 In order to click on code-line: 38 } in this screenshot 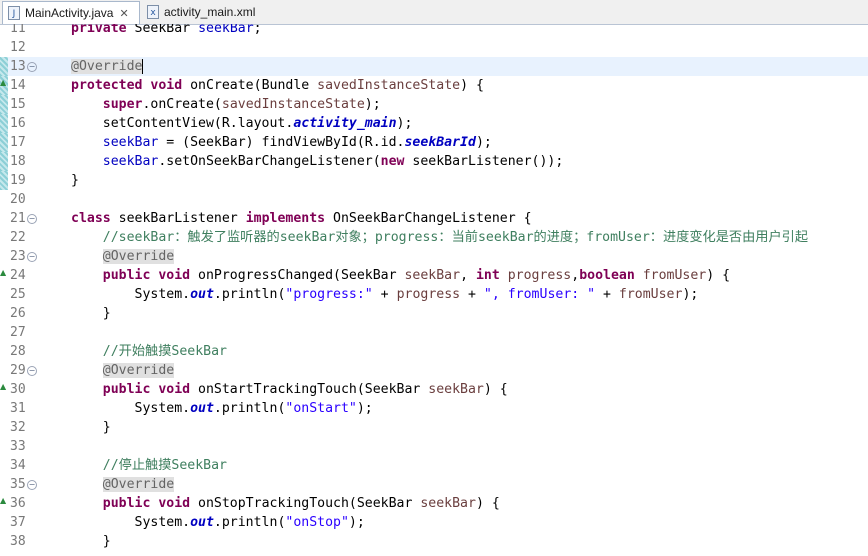, I will do `click(434, 541)`.